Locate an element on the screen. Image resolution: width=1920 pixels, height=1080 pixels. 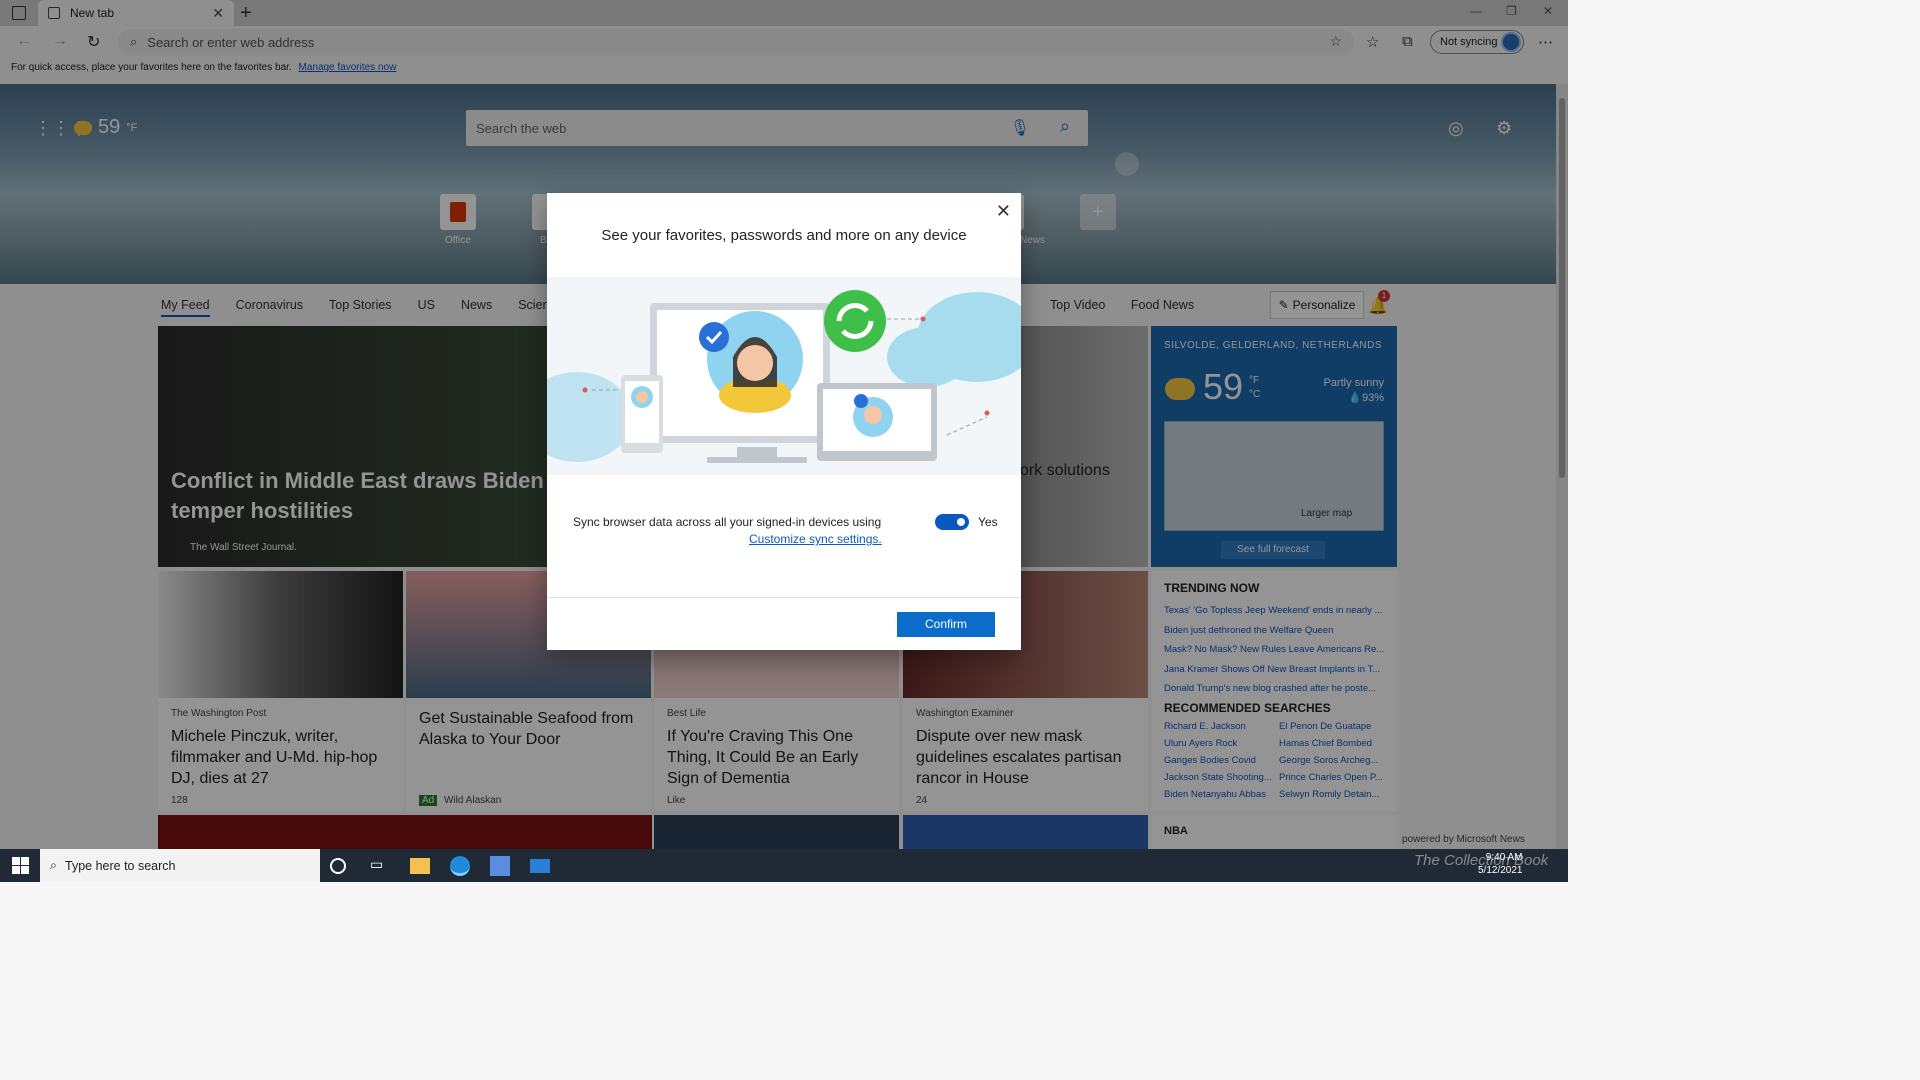
edge-icon is located at coordinates (460, 866).